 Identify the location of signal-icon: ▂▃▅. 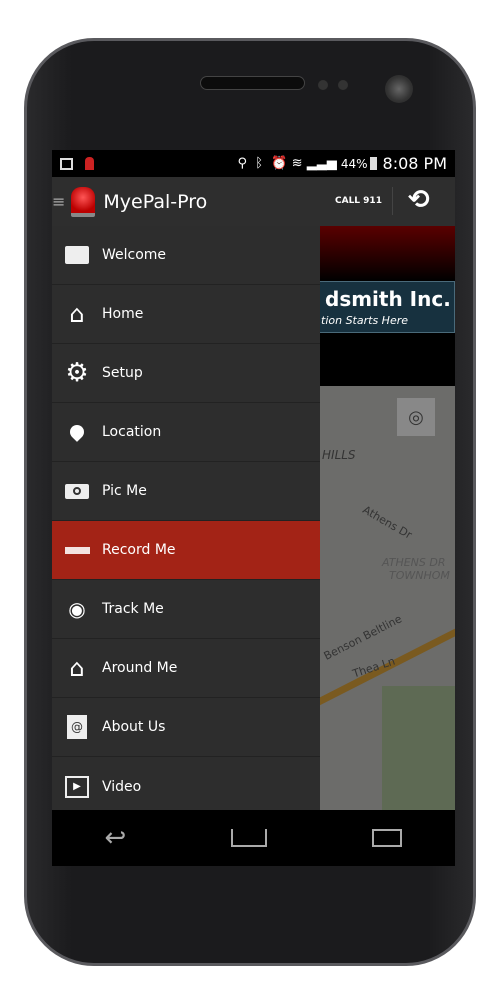
(321, 163).